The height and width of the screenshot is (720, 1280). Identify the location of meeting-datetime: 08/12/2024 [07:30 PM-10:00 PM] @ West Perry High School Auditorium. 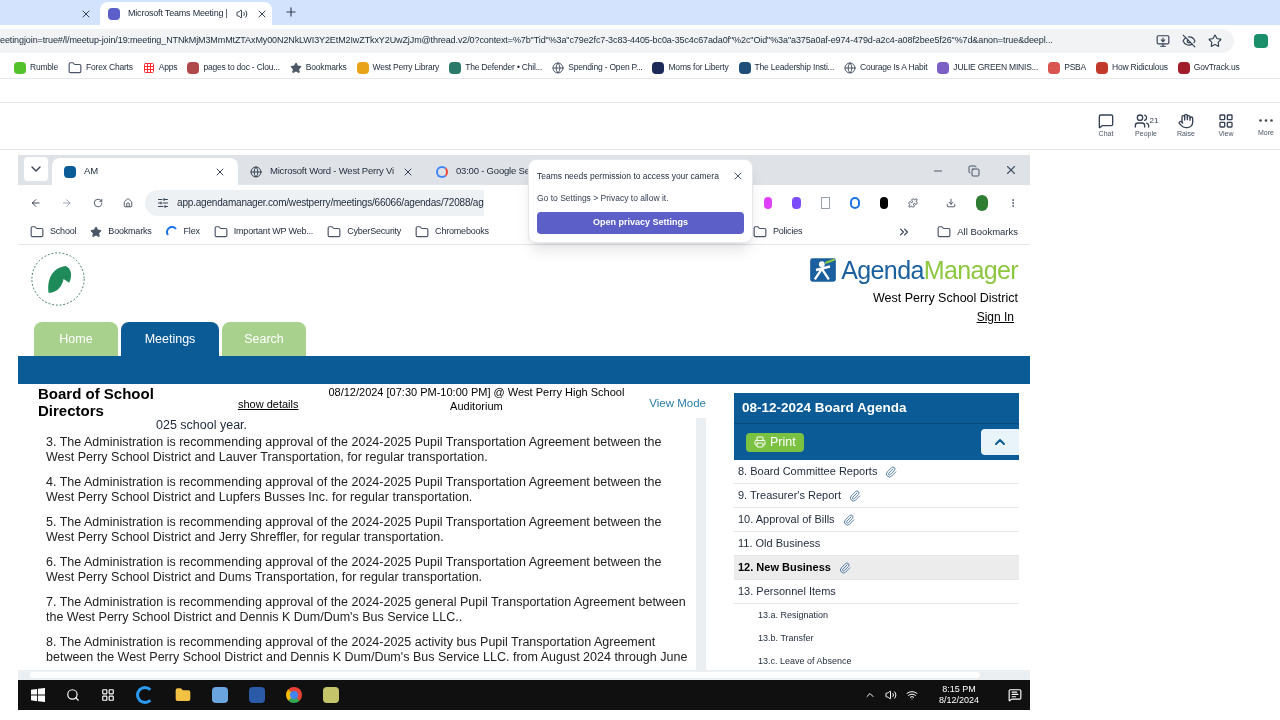
(476, 399).